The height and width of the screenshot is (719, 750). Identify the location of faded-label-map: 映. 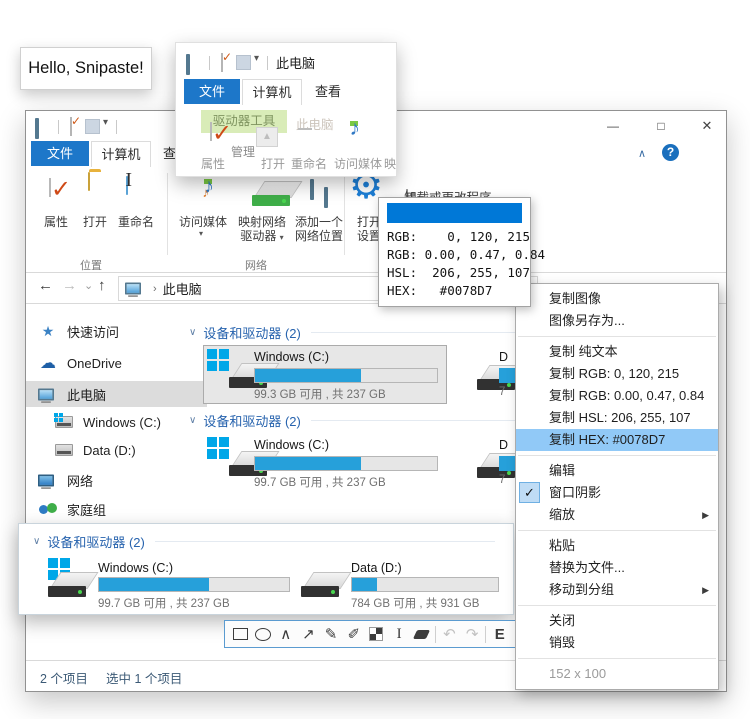
(390, 164).